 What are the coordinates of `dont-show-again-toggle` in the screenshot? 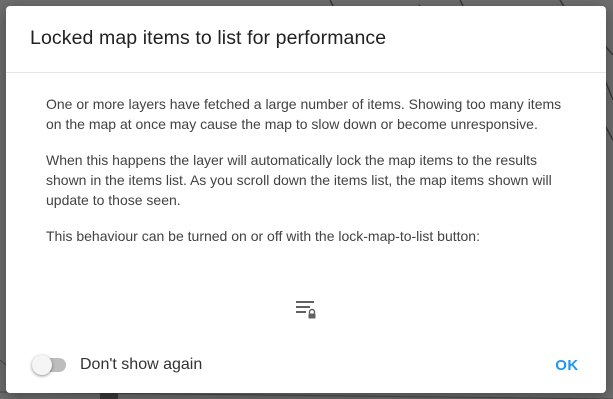 It's located at (51, 365).